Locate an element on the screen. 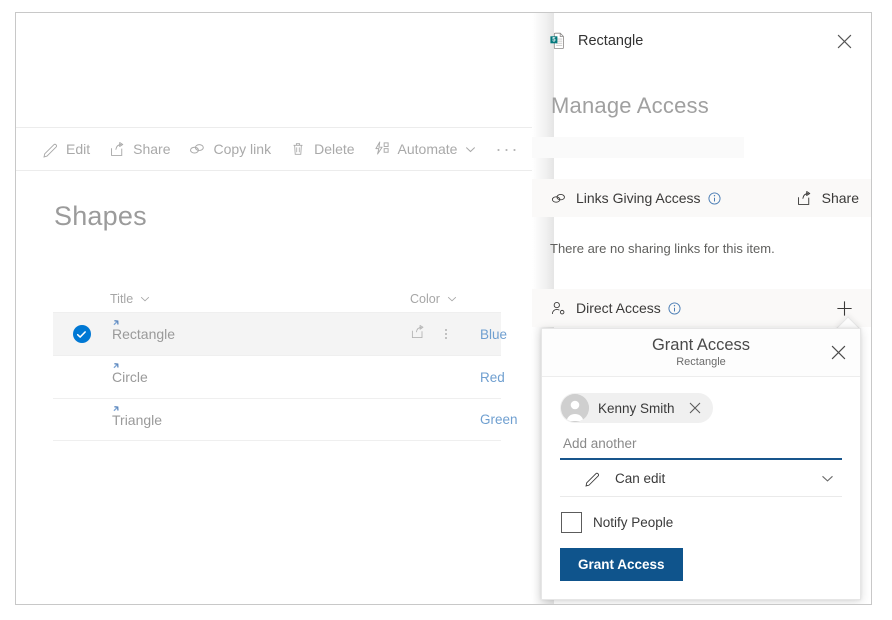  sharepoint-list-item-icon: 5 is located at coordinates (558, 41).